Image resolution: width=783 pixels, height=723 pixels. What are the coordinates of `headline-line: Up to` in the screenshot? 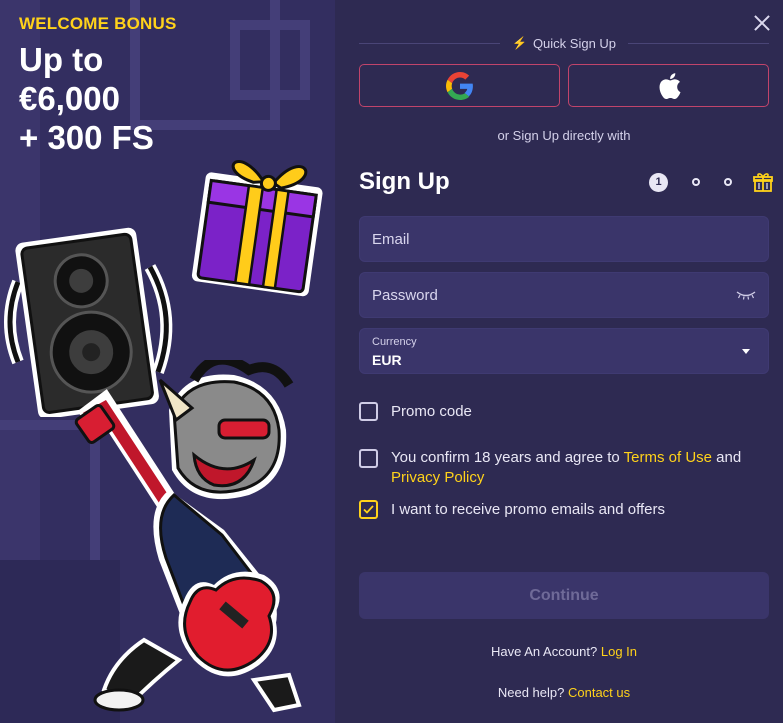 It's located at (61, 59).